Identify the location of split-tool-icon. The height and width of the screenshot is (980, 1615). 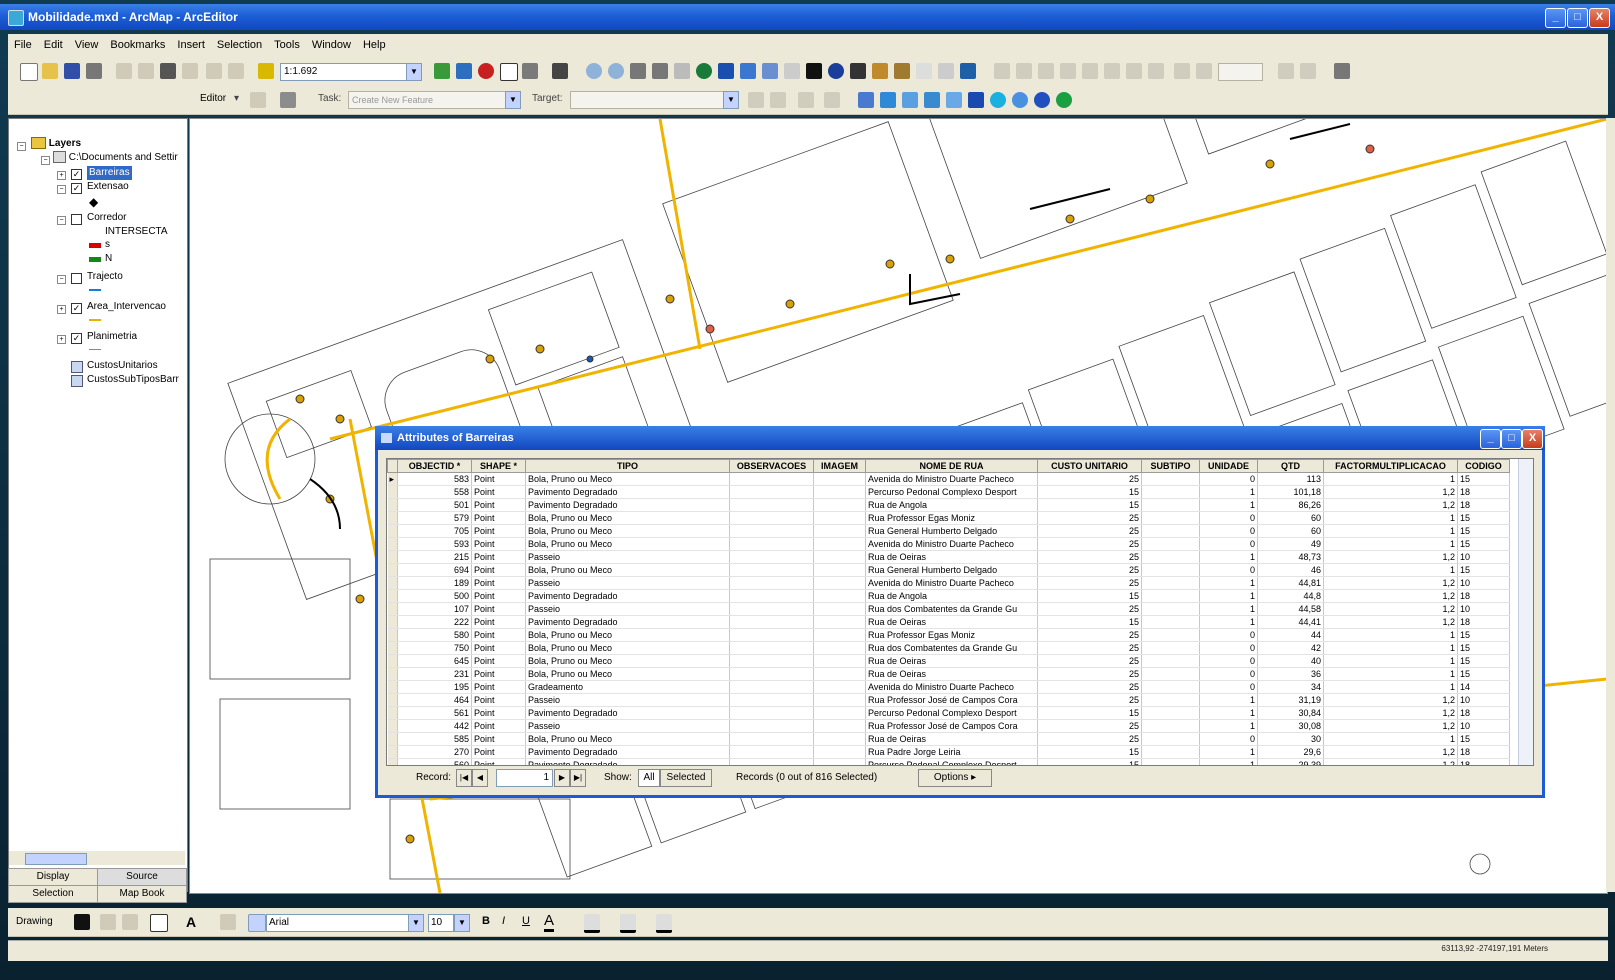
(756, 100).